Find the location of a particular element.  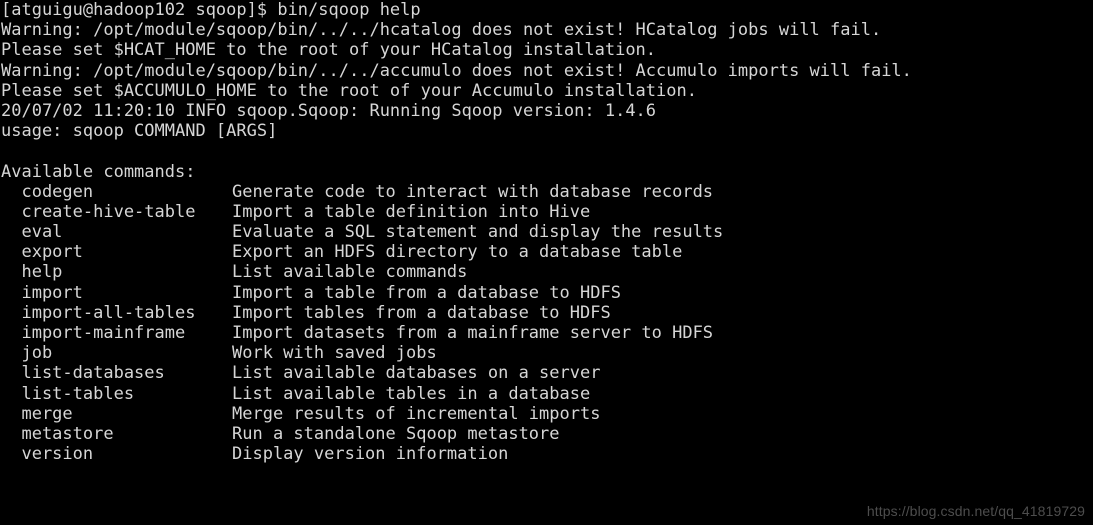

command-name: eval is located at coordinates (32, 232).